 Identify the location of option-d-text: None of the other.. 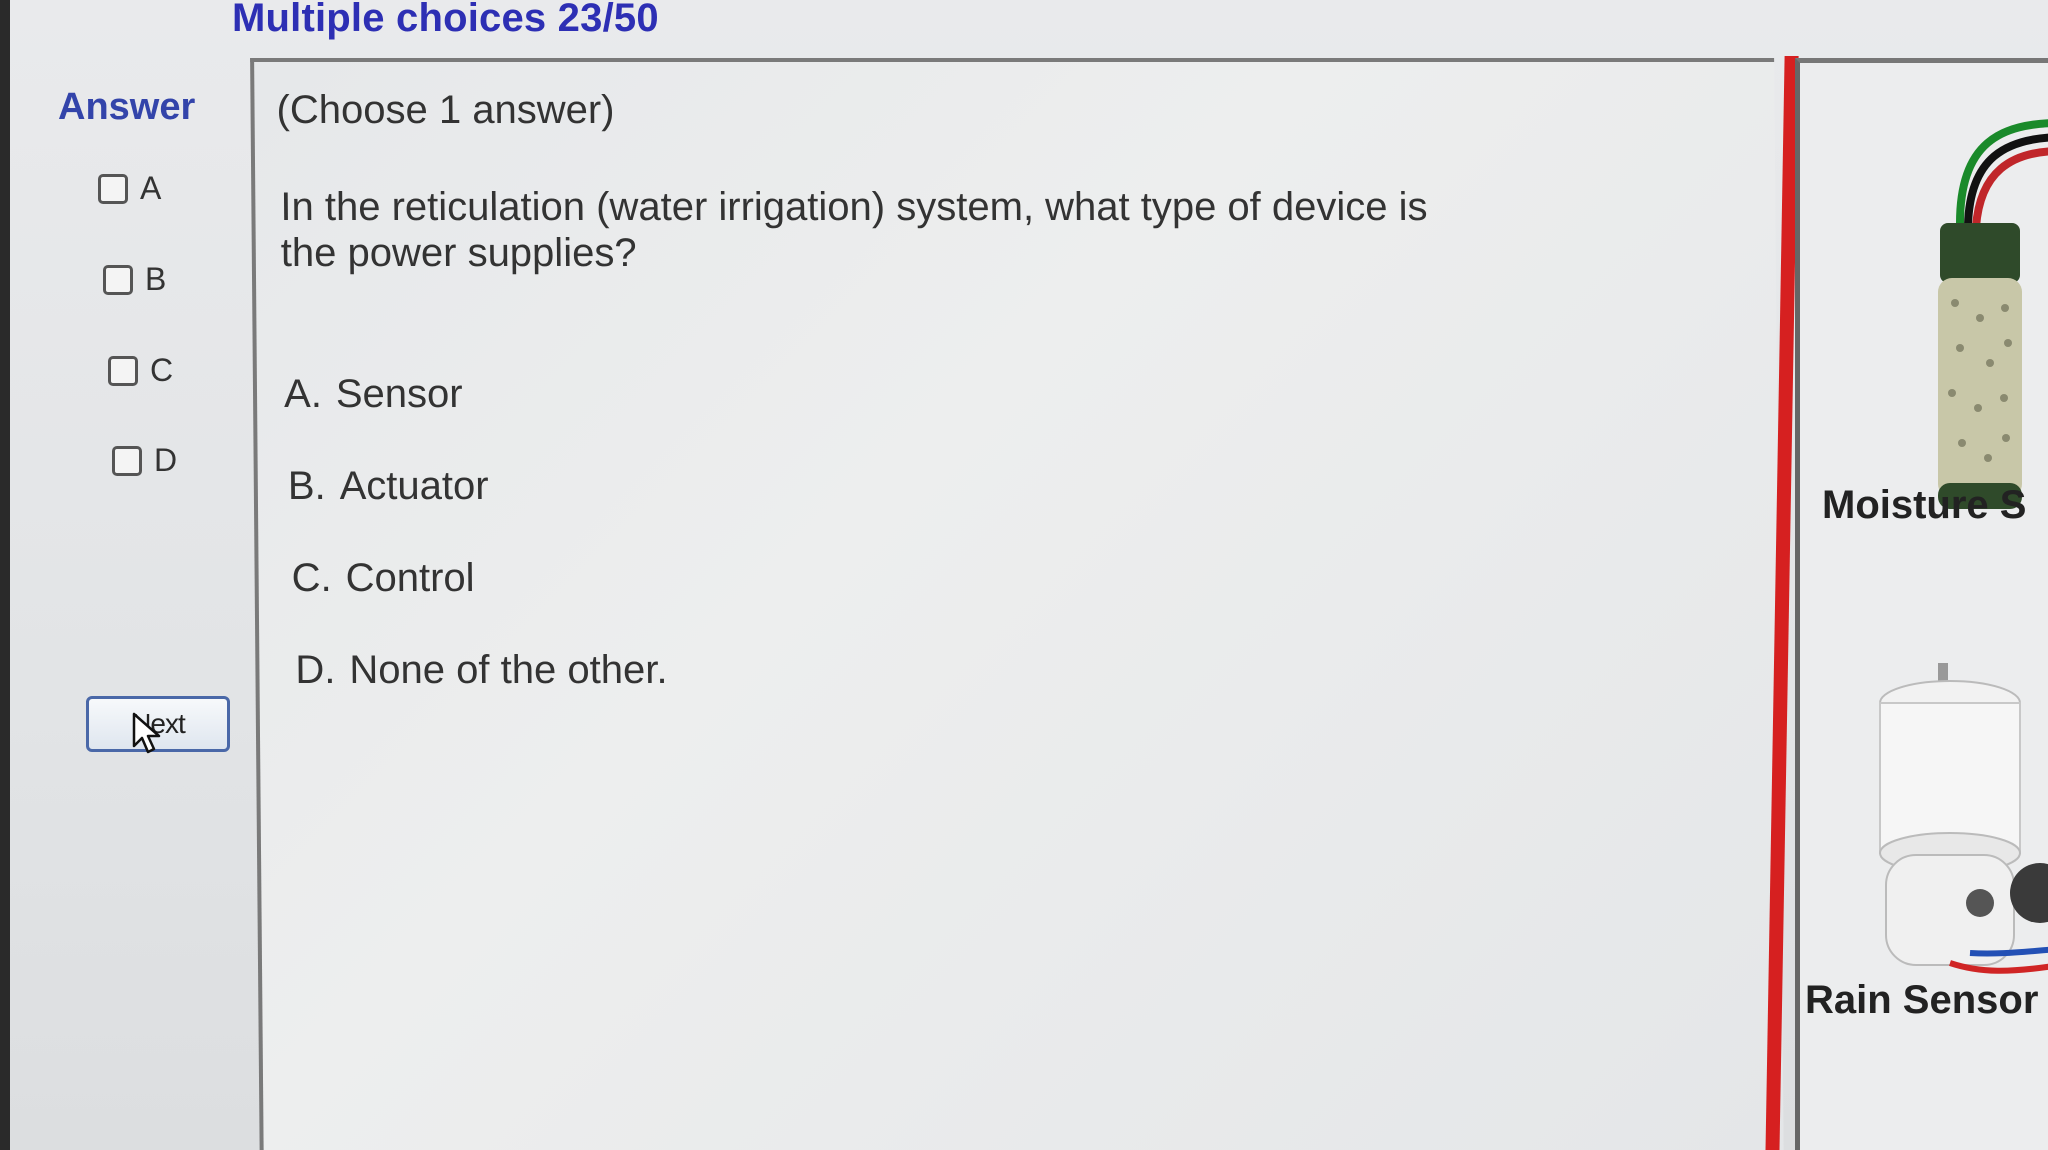
(508, 670).